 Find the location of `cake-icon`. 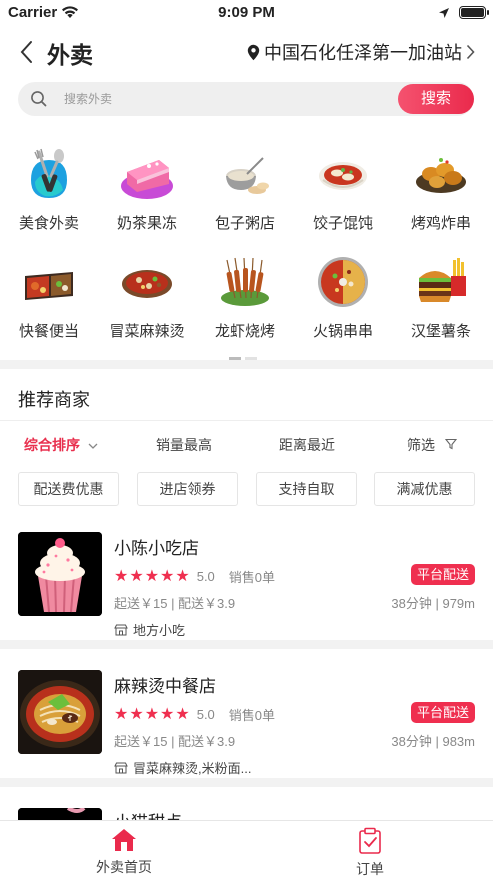

cake-icon is located at coordinates (147, 179).